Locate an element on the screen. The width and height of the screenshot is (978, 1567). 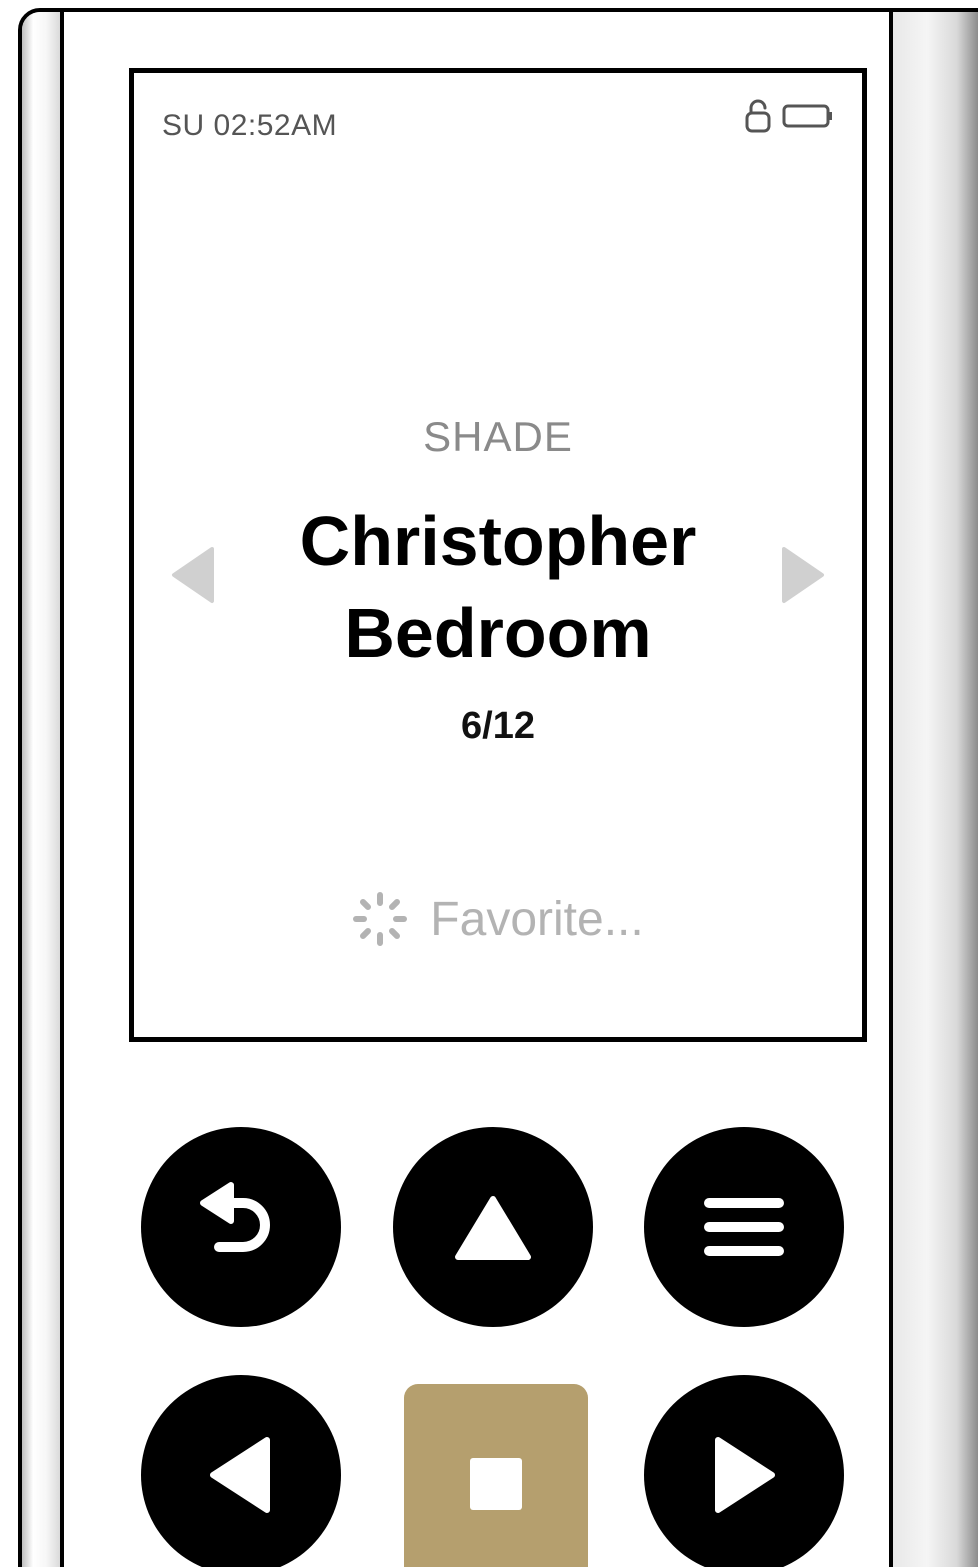
back-button is located at coordinates (241, 1227).